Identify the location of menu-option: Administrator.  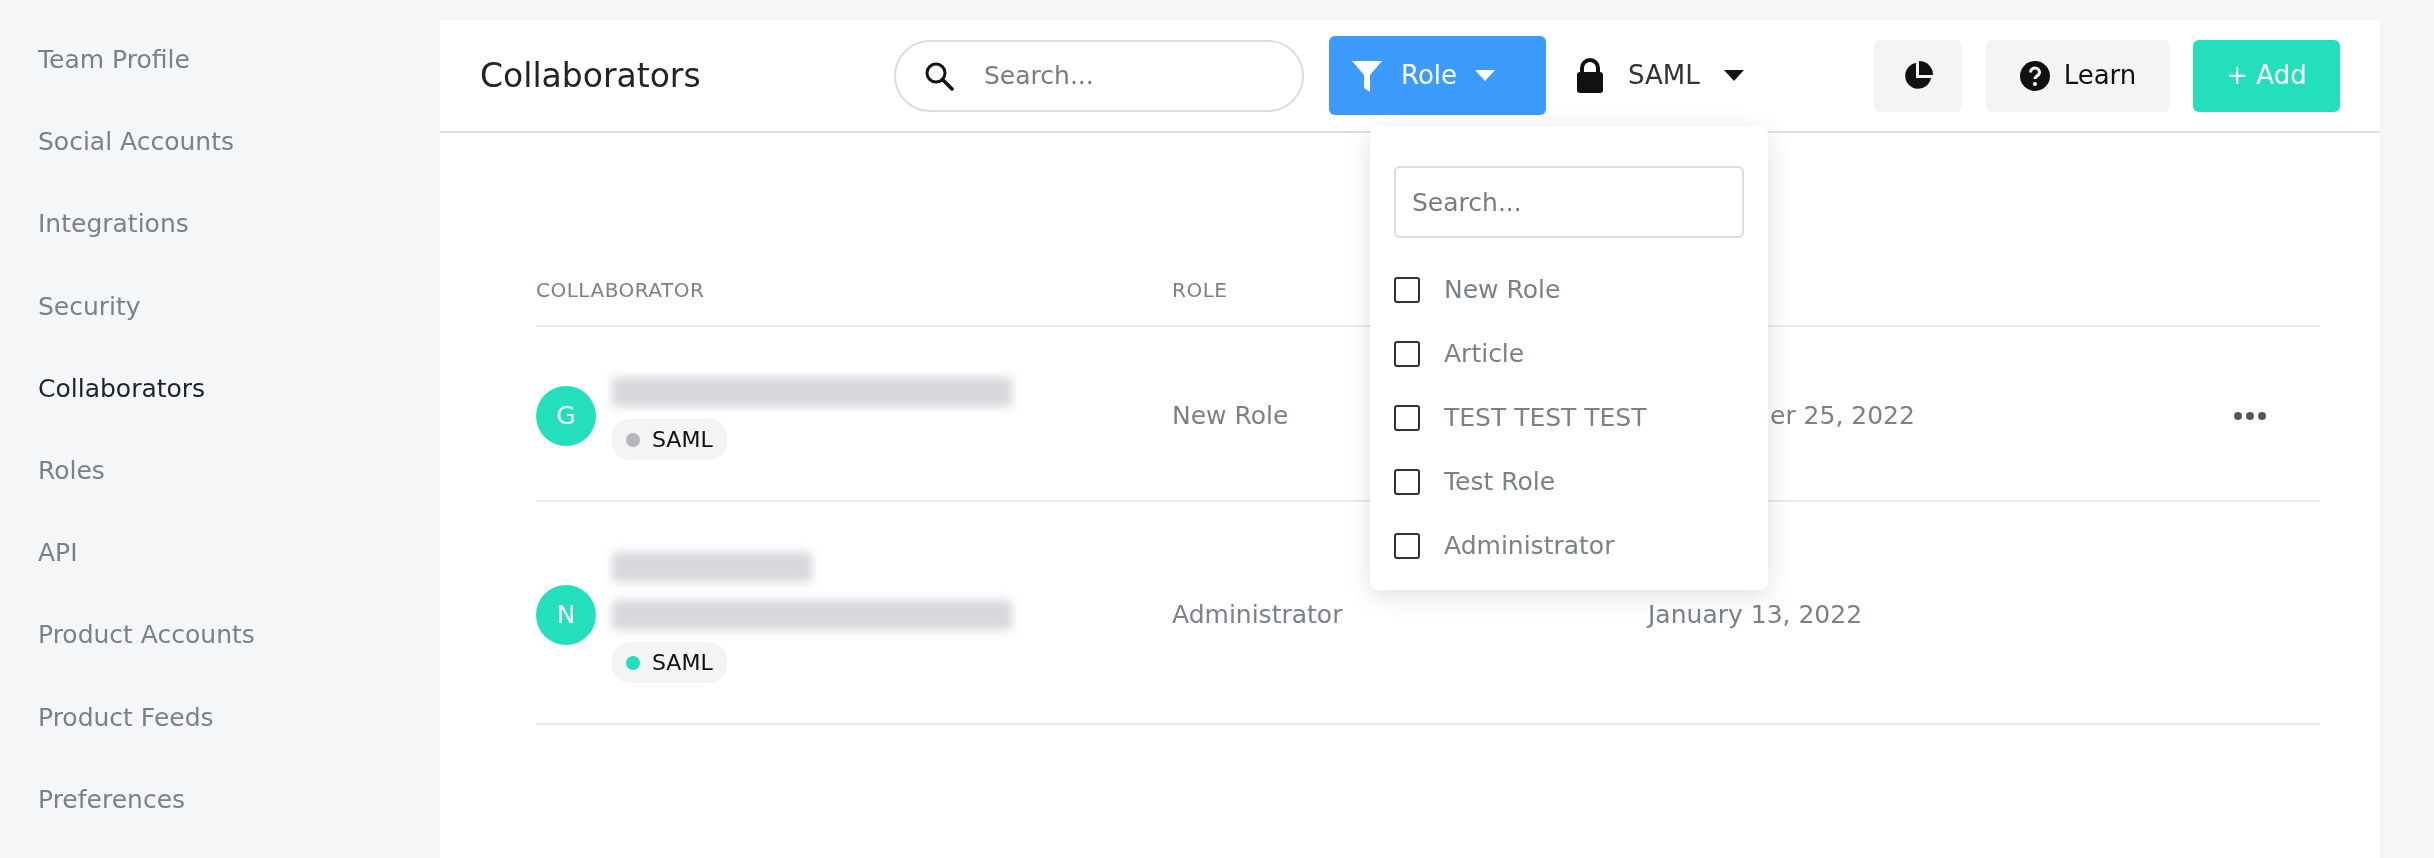
(1569, 546).